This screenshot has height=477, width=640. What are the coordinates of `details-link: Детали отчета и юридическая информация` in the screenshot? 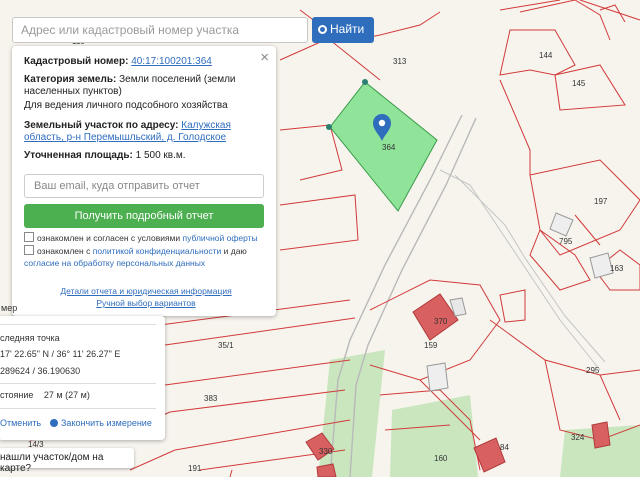 It's located at (146, 291).